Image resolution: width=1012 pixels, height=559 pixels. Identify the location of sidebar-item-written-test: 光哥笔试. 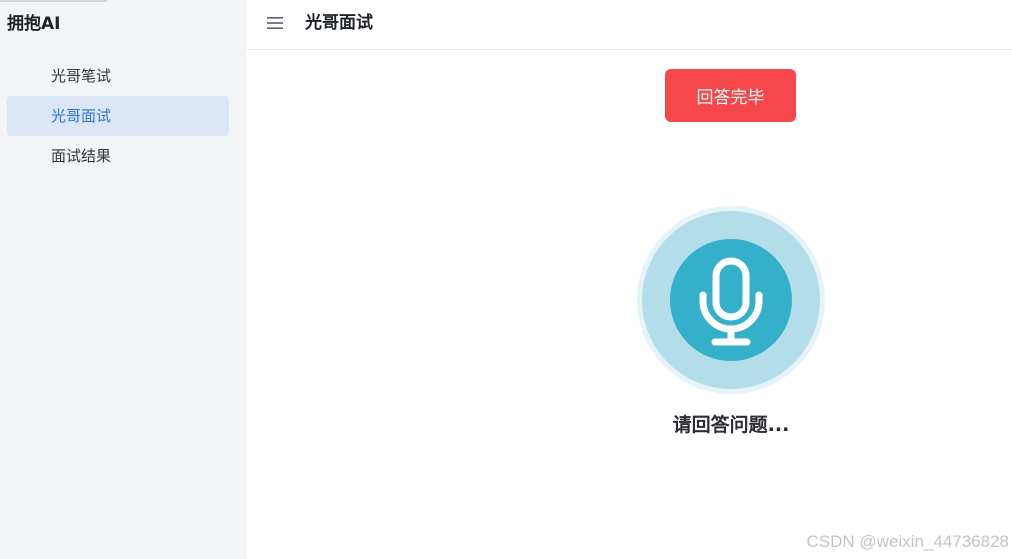
(118, 76).